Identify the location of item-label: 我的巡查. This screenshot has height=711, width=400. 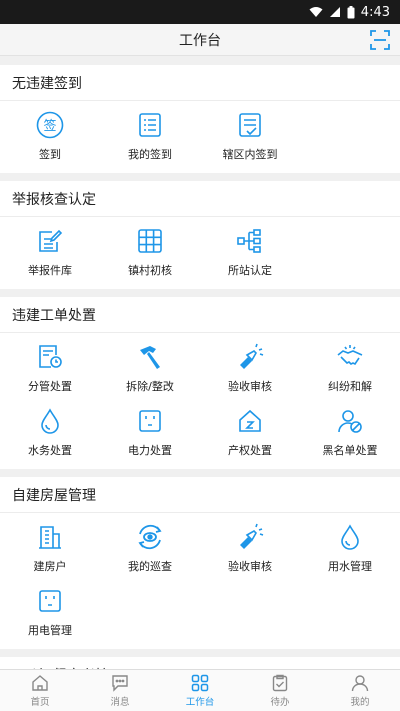
(150, 566).